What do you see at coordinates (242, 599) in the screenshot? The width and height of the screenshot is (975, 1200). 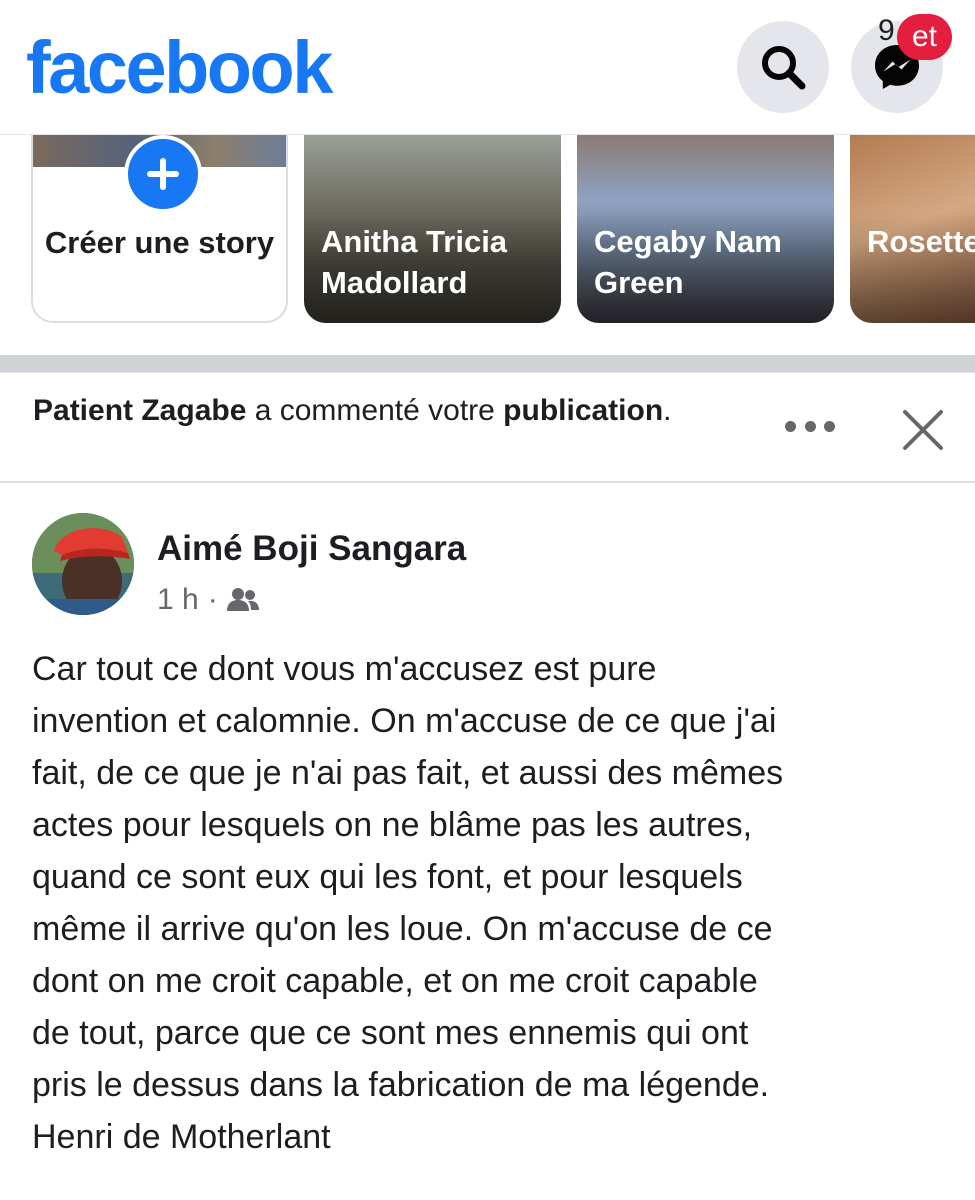 I see `friends-icon` at bounding box center [242, 599].